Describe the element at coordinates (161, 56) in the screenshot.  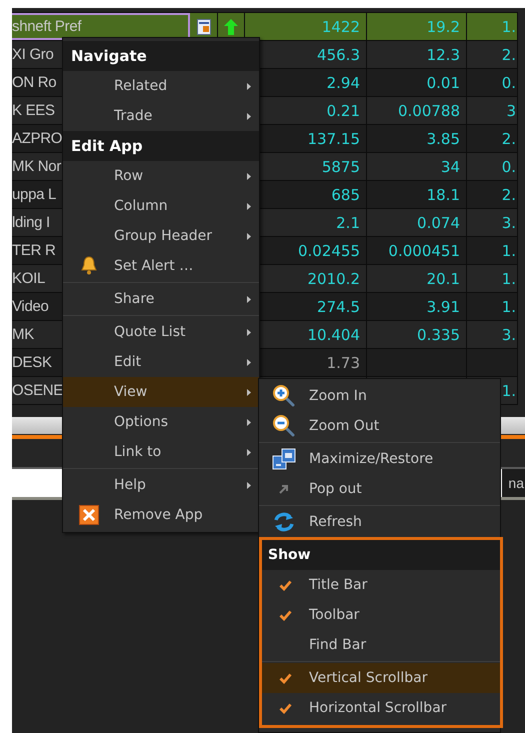
I see `menu-header: Navigate` at that location.